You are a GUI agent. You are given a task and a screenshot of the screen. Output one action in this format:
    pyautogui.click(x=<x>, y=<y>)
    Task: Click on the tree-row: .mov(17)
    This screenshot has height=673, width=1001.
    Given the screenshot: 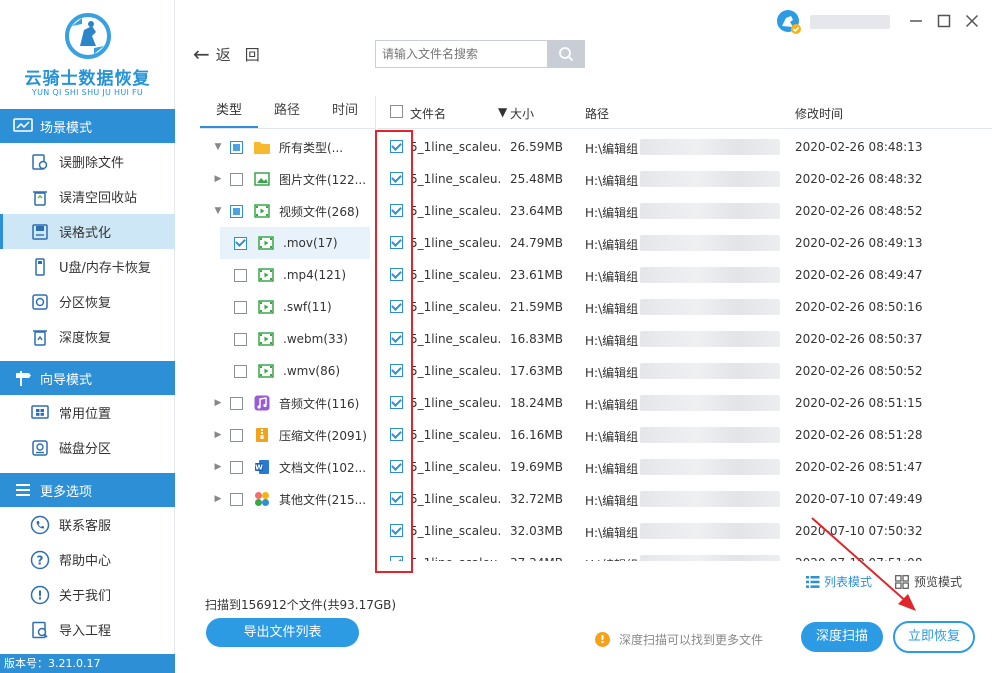 What is the action you would take?
    pyautogui.click(x=295, y=243)
    